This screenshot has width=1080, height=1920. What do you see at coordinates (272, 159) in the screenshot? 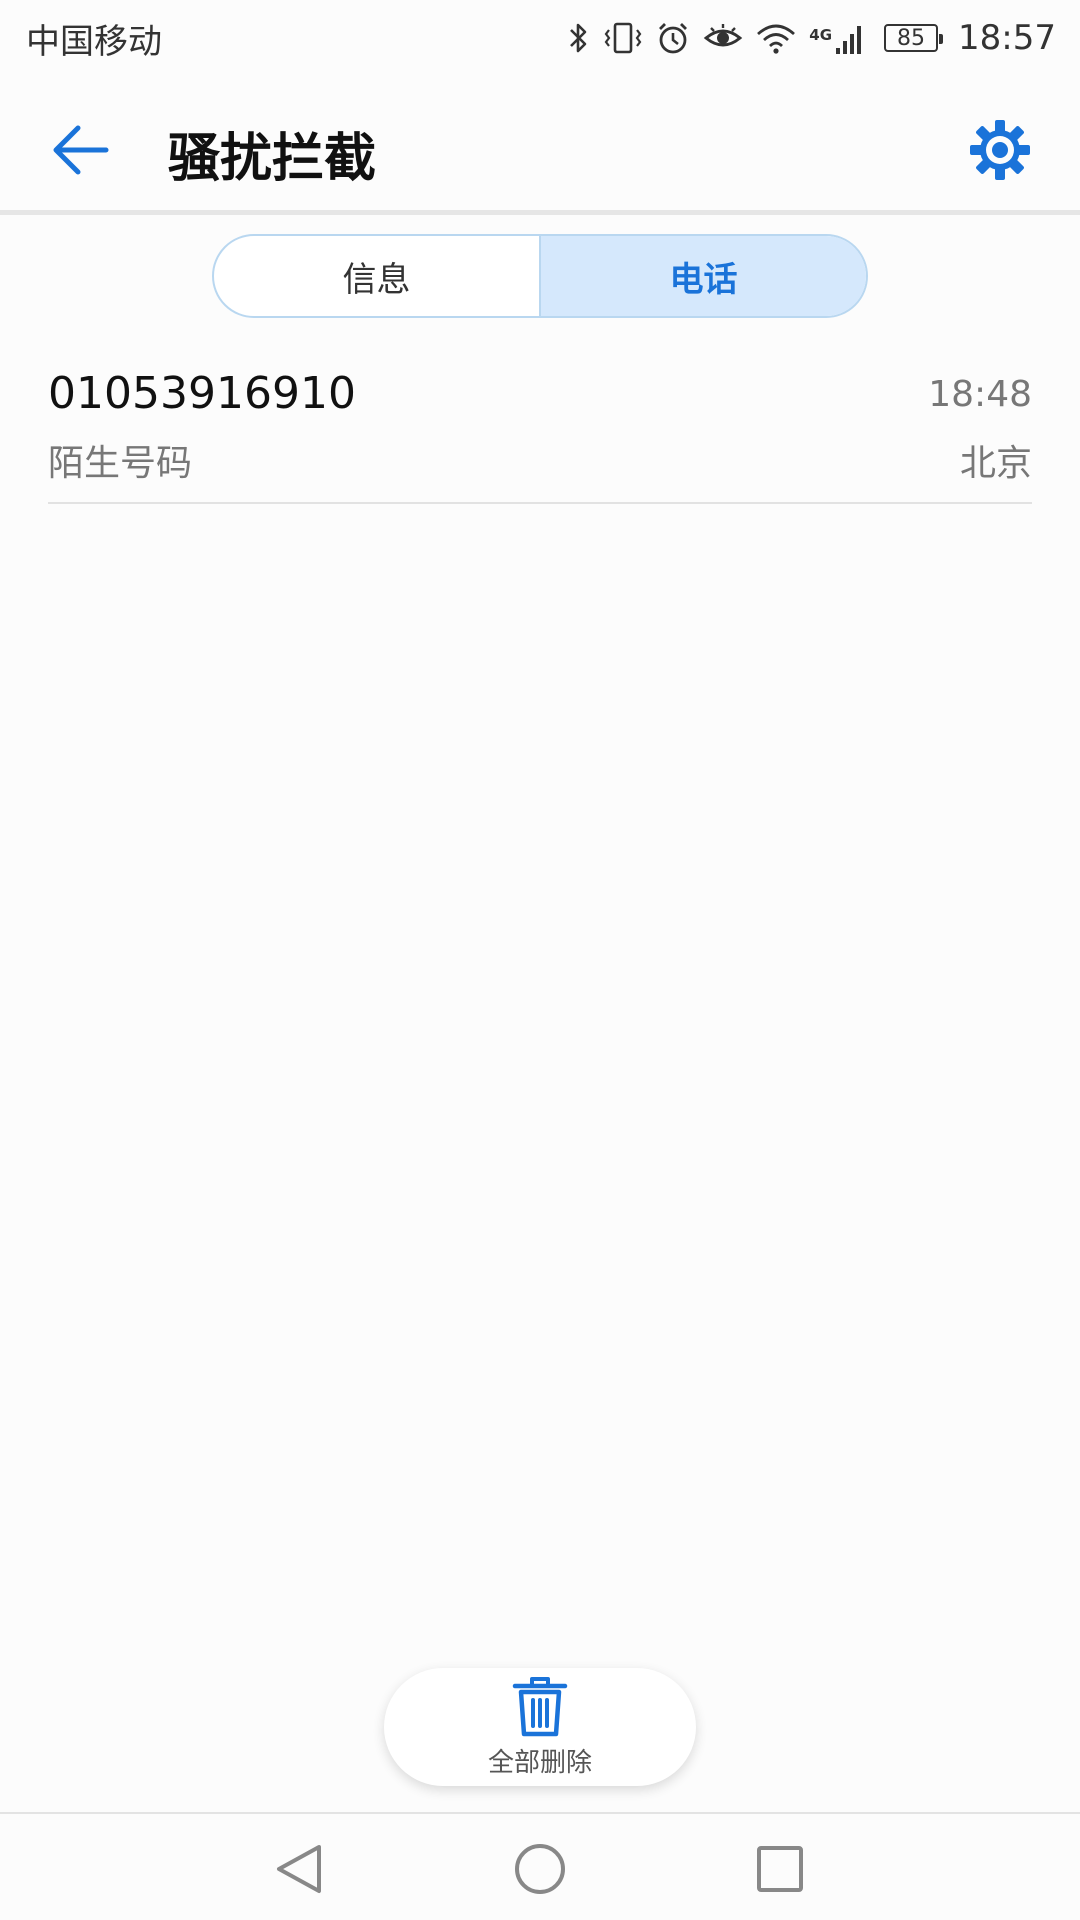
I see `page-title: 骚扰拦截` at bounding box center [272, 159].